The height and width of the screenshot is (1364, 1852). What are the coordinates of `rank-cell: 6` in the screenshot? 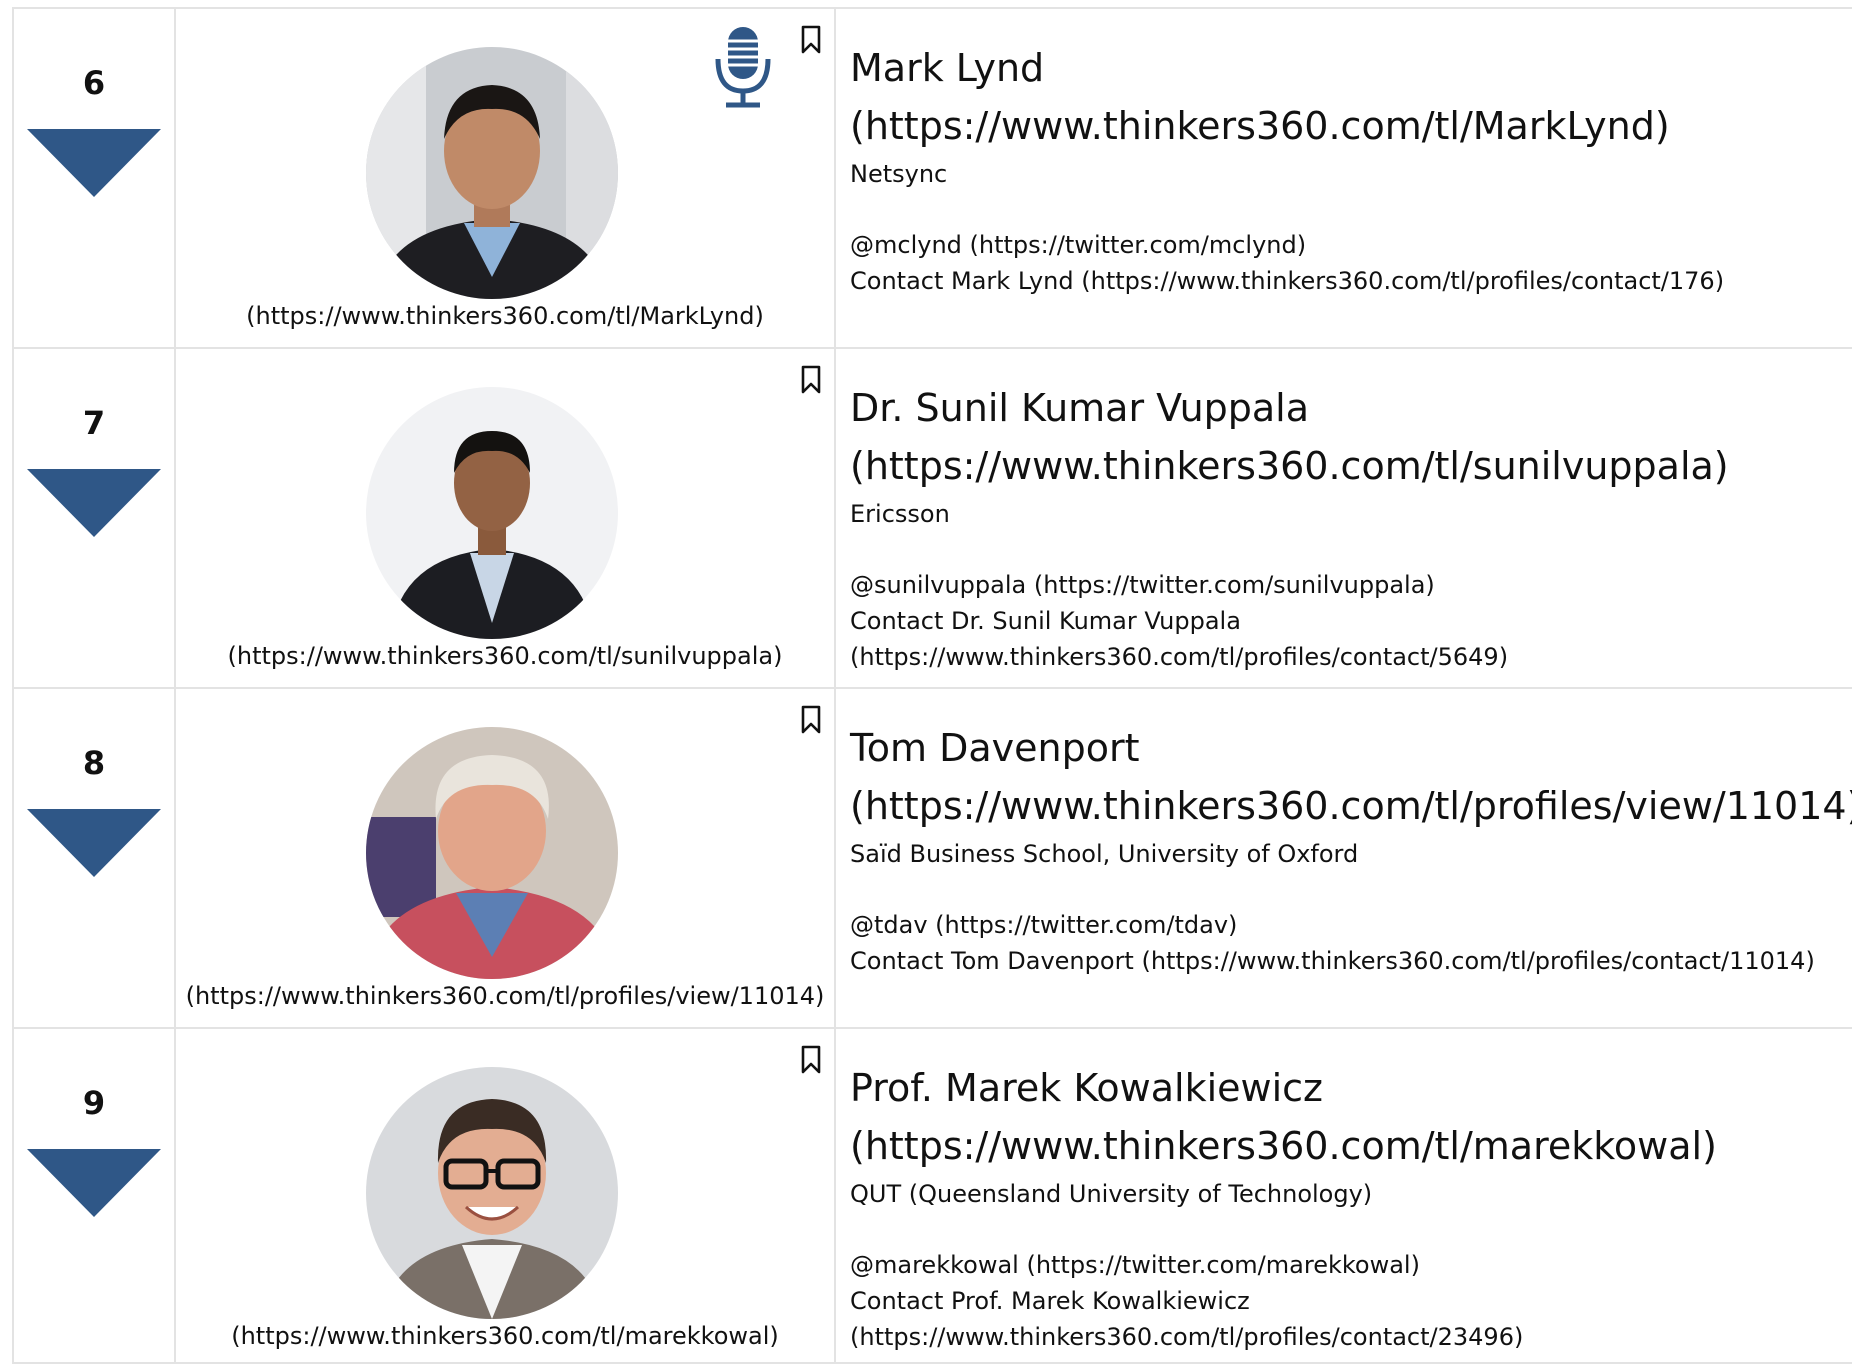 It's located at (95, 178).